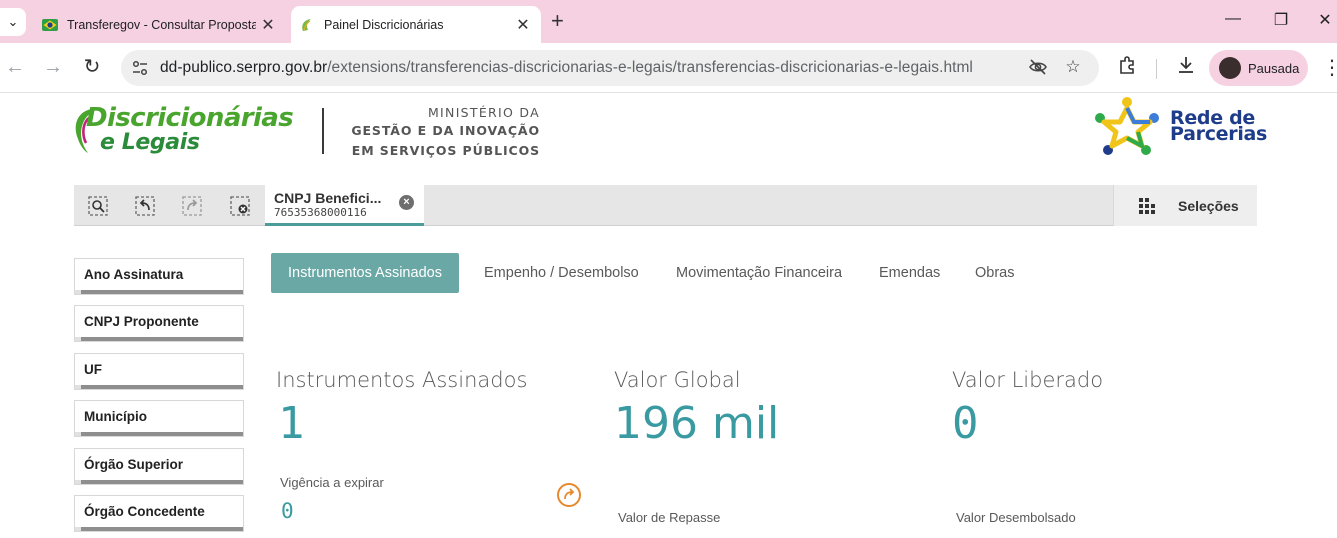  I want to click on ministry-line1: MINISTÉRIO DA, so click(483, 112).